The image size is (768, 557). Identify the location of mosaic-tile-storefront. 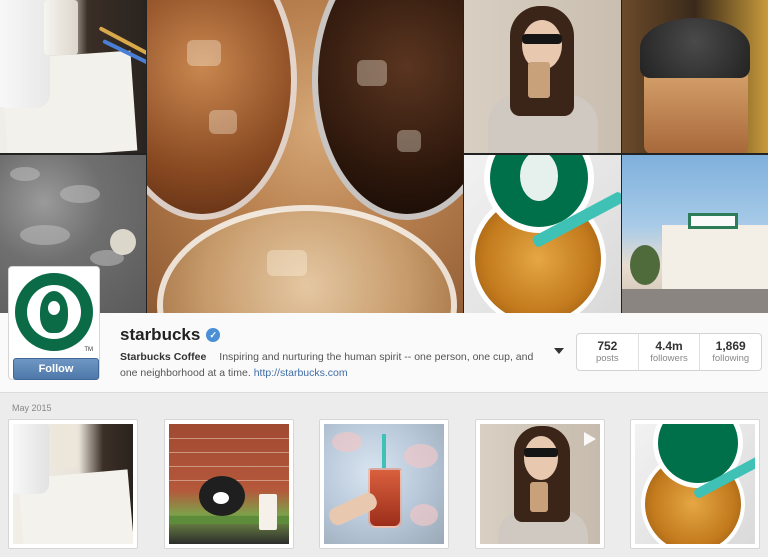
(695, 234).